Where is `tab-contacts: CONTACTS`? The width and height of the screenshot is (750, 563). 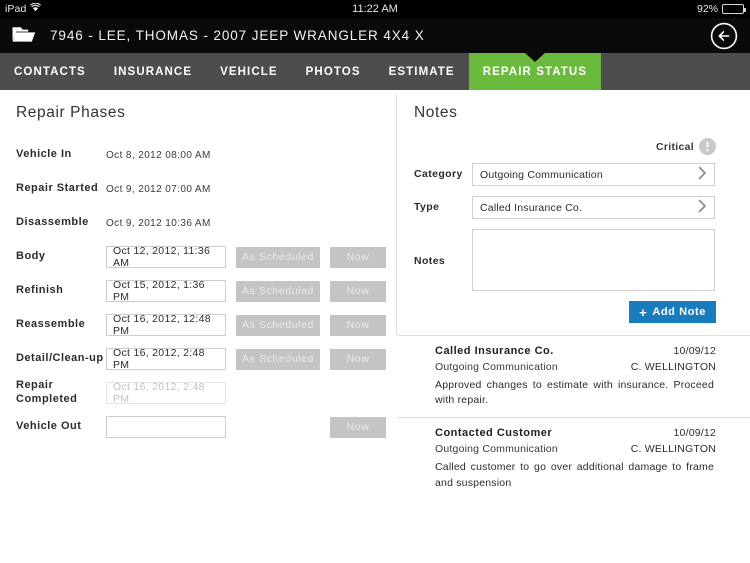 tab-contacts: CONTACTS is located at coordinates (50, 71).